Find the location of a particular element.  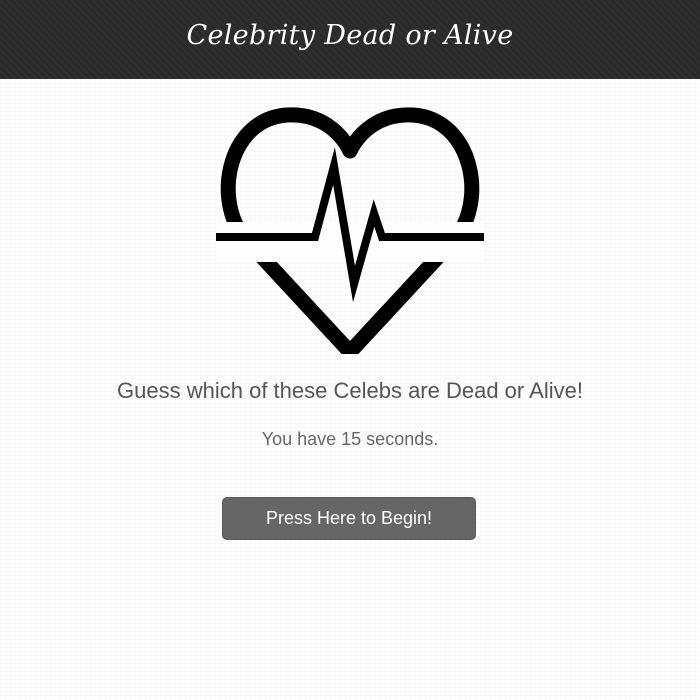

timer-text: You have 15 seconds. is located at coordinates (350, 439).